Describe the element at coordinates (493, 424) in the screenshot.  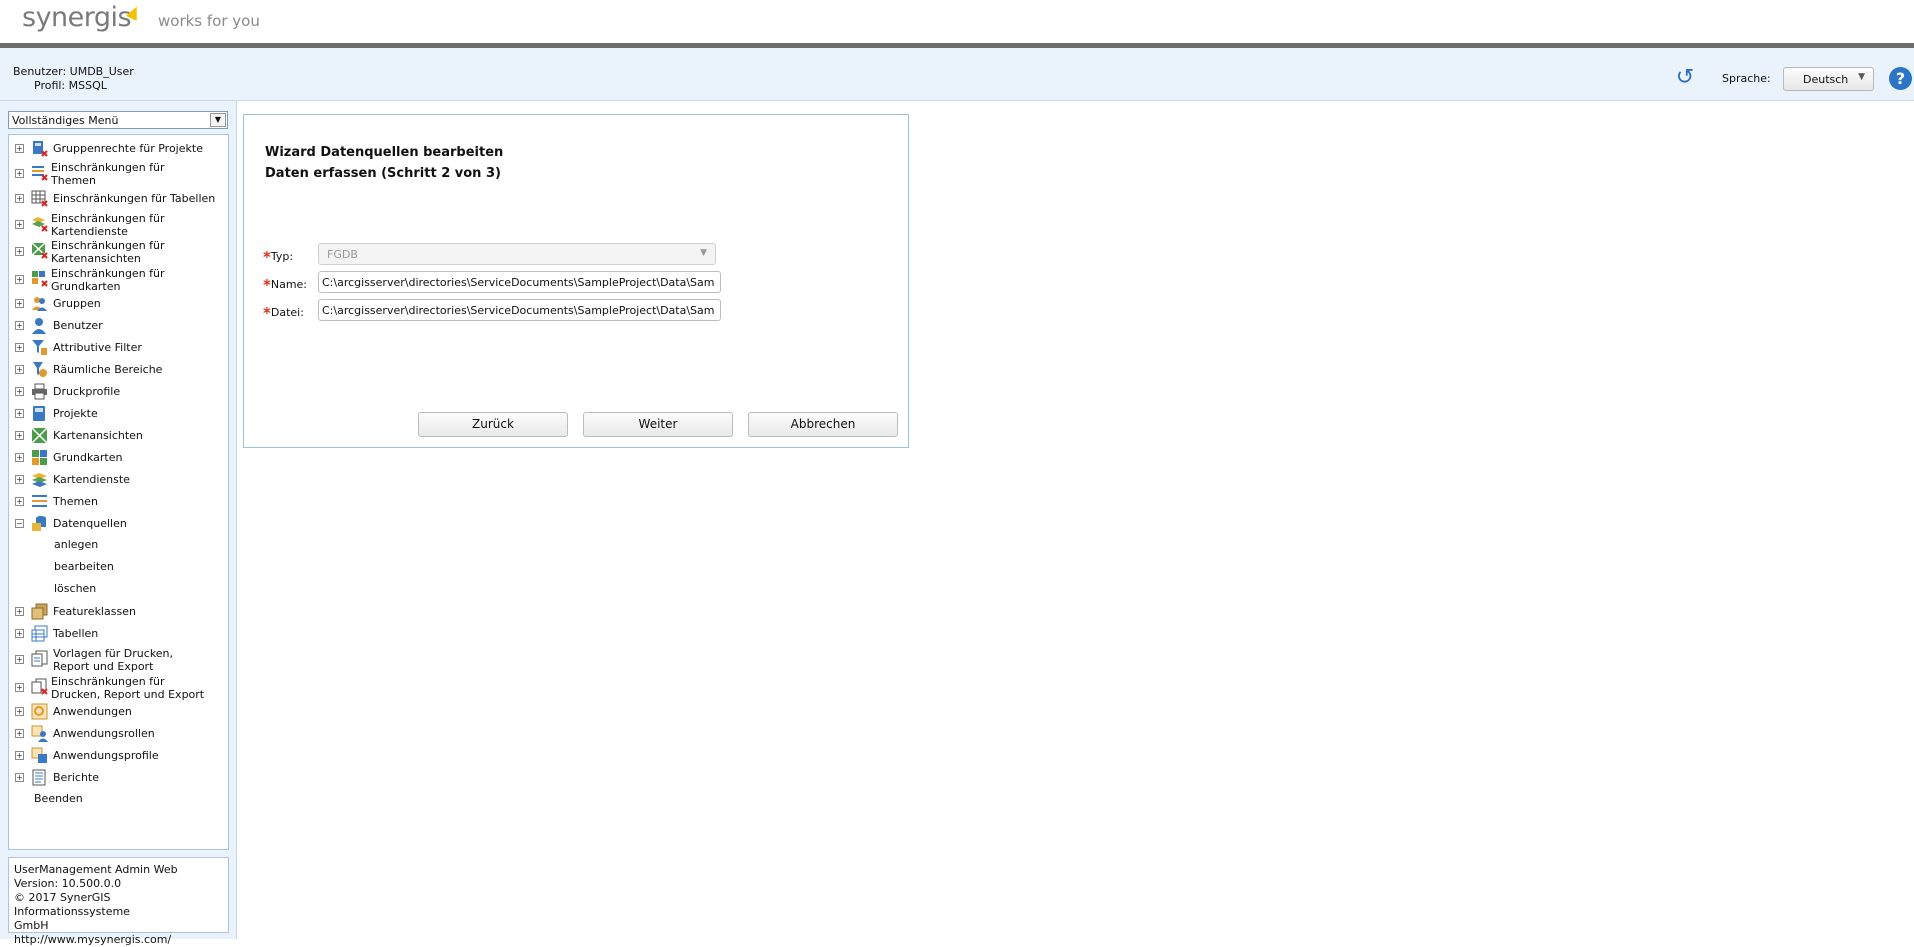
I see `back-button: Zurück` at that location.